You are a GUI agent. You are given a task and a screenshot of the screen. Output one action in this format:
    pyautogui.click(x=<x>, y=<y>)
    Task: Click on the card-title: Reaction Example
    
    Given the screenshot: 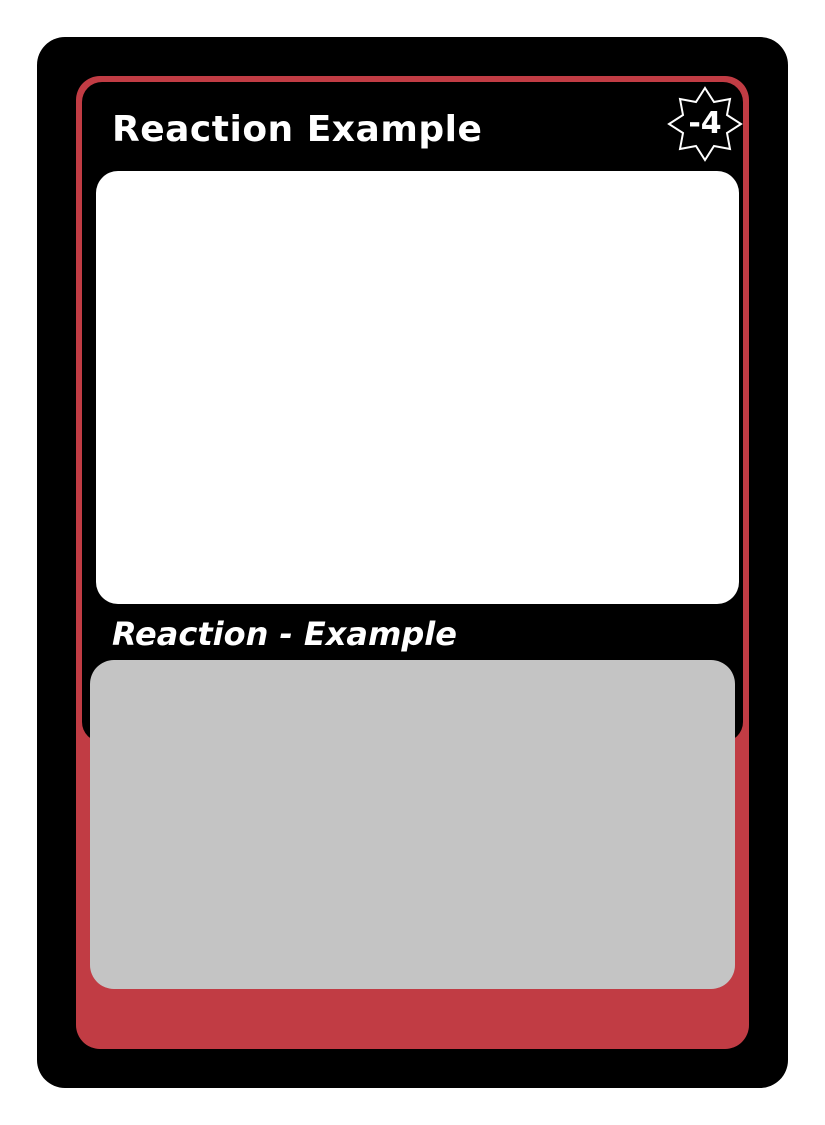 What is the action you would take?
    pyautogui.click(x=297, y=129)
    